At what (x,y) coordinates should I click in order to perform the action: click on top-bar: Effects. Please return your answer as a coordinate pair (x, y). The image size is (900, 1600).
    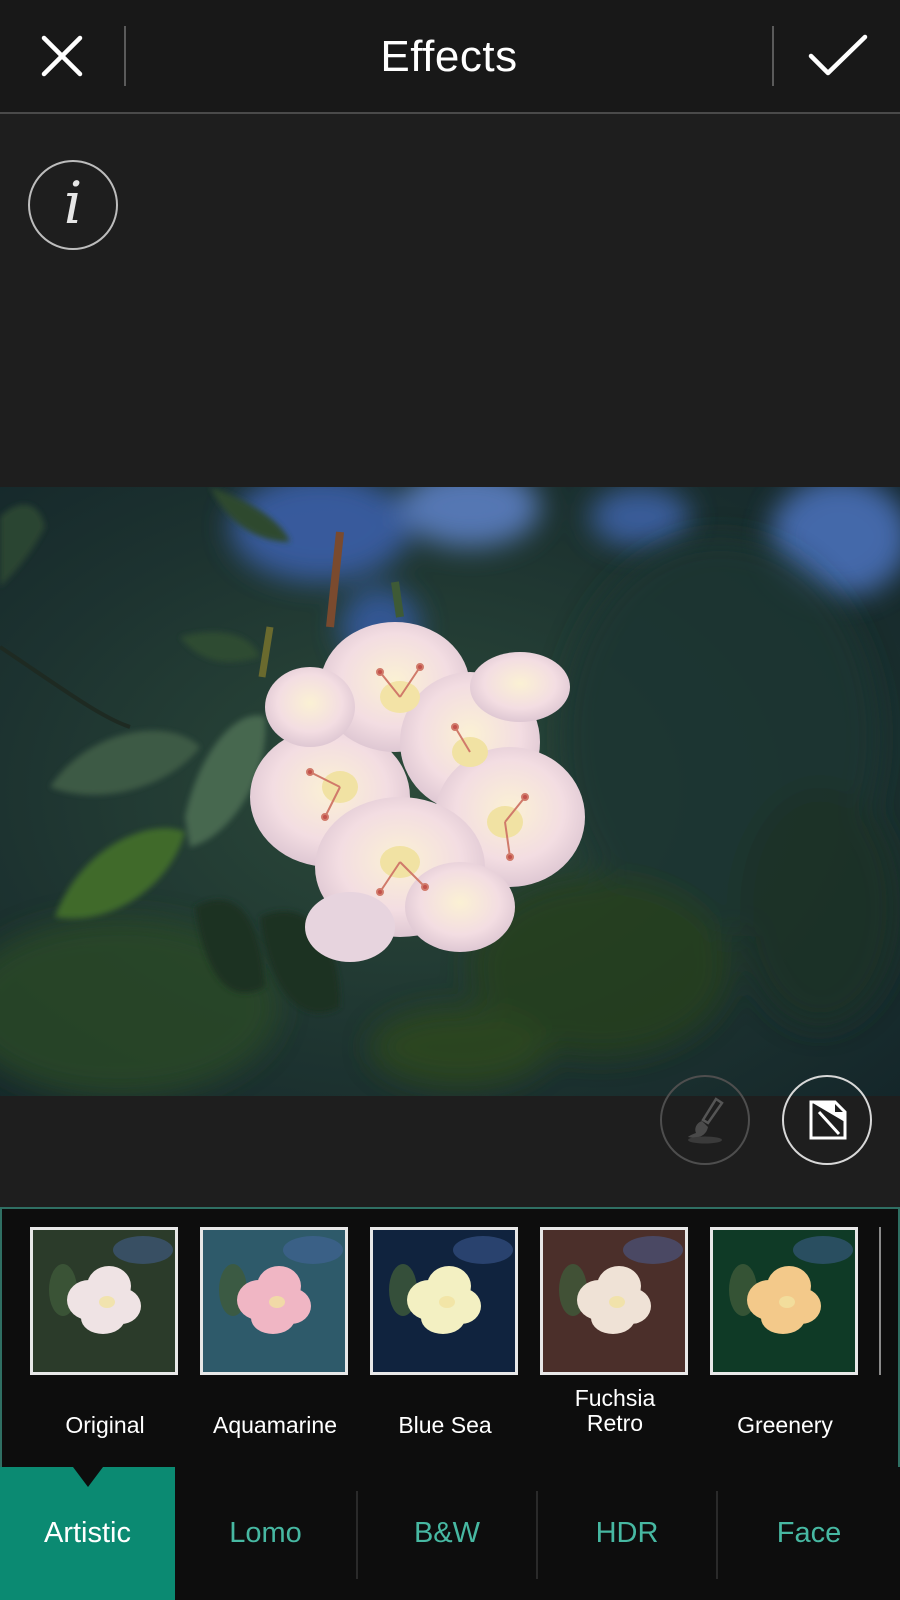
    Looking at the image, I should click on (450, 57).